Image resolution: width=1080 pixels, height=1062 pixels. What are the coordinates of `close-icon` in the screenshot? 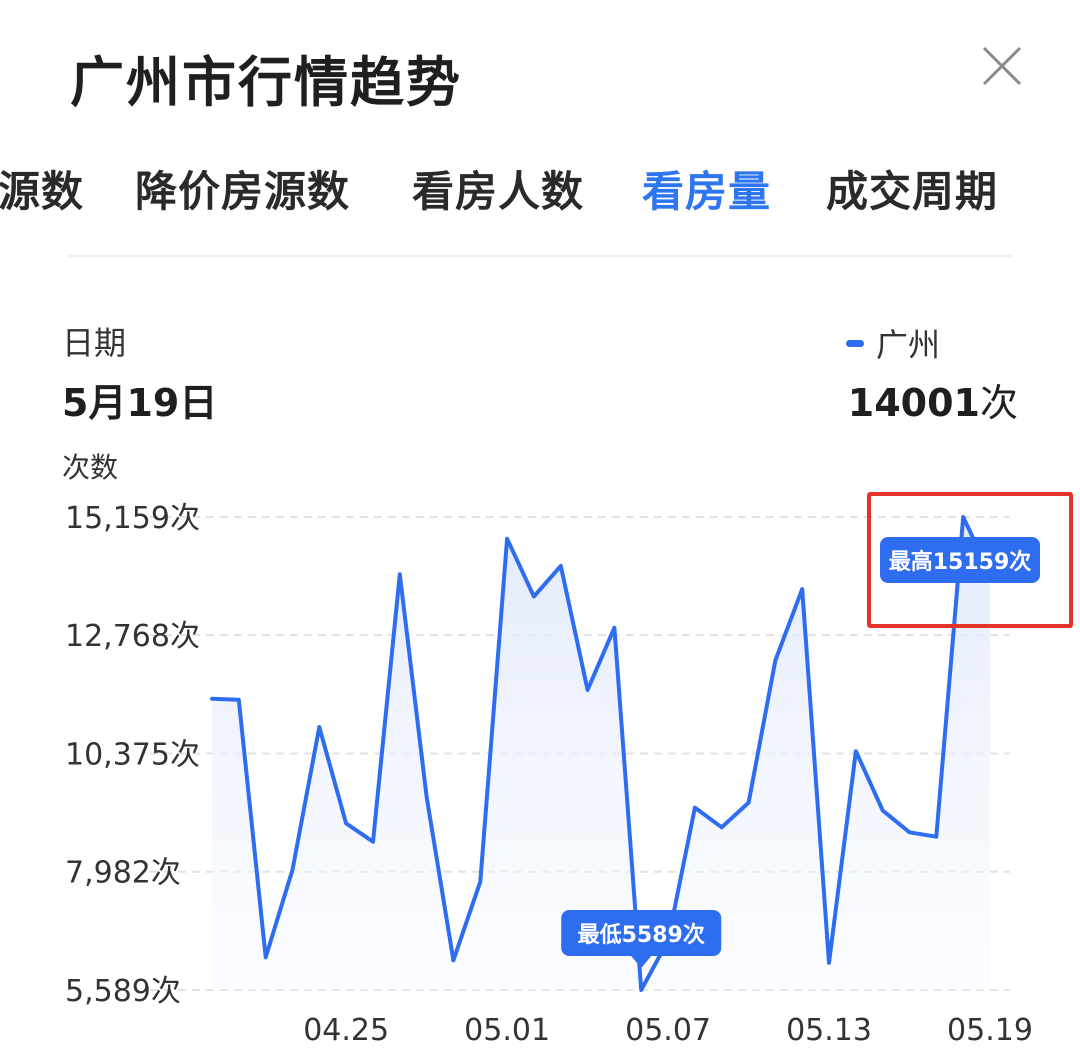 It's located at (1002, 66).